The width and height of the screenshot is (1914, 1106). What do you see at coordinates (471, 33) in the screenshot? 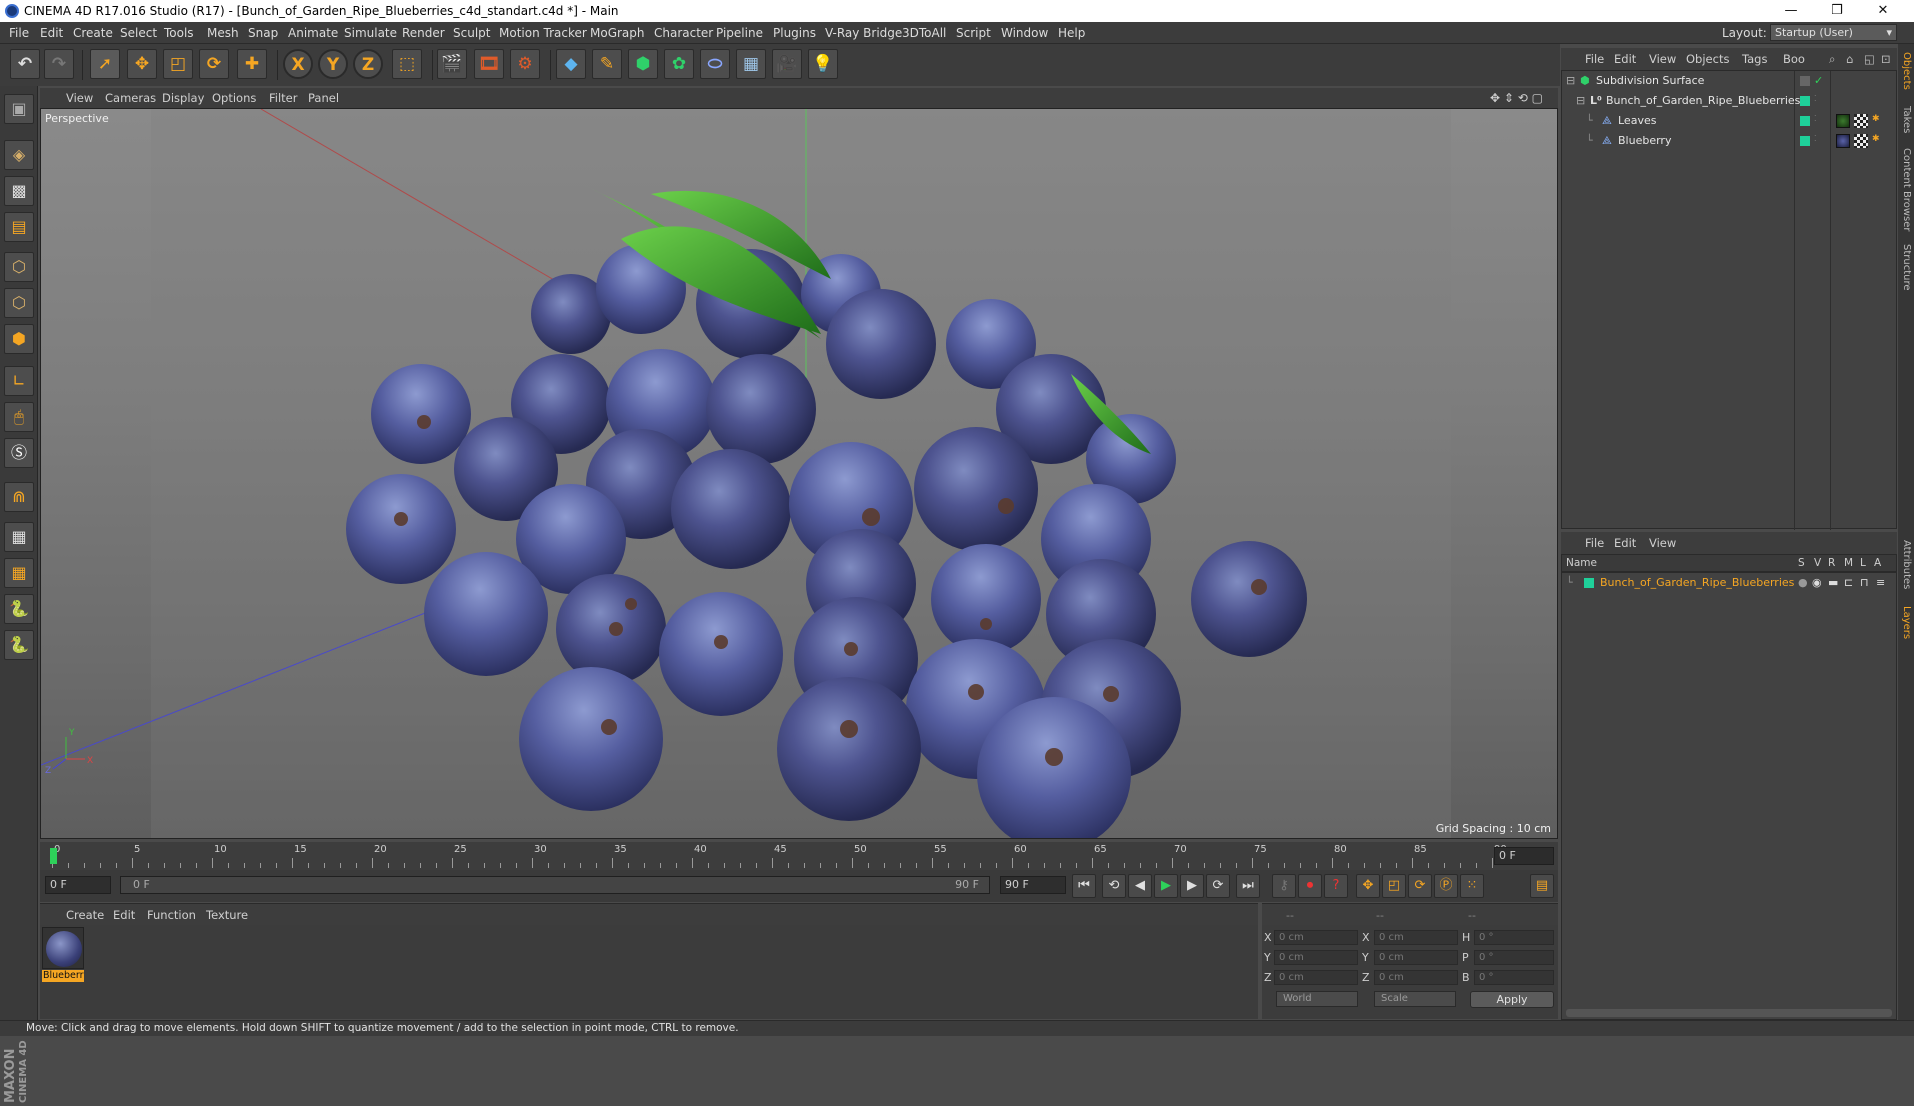
I see `menu-sculpt: Sculpt` at bounding box center [471, 33].